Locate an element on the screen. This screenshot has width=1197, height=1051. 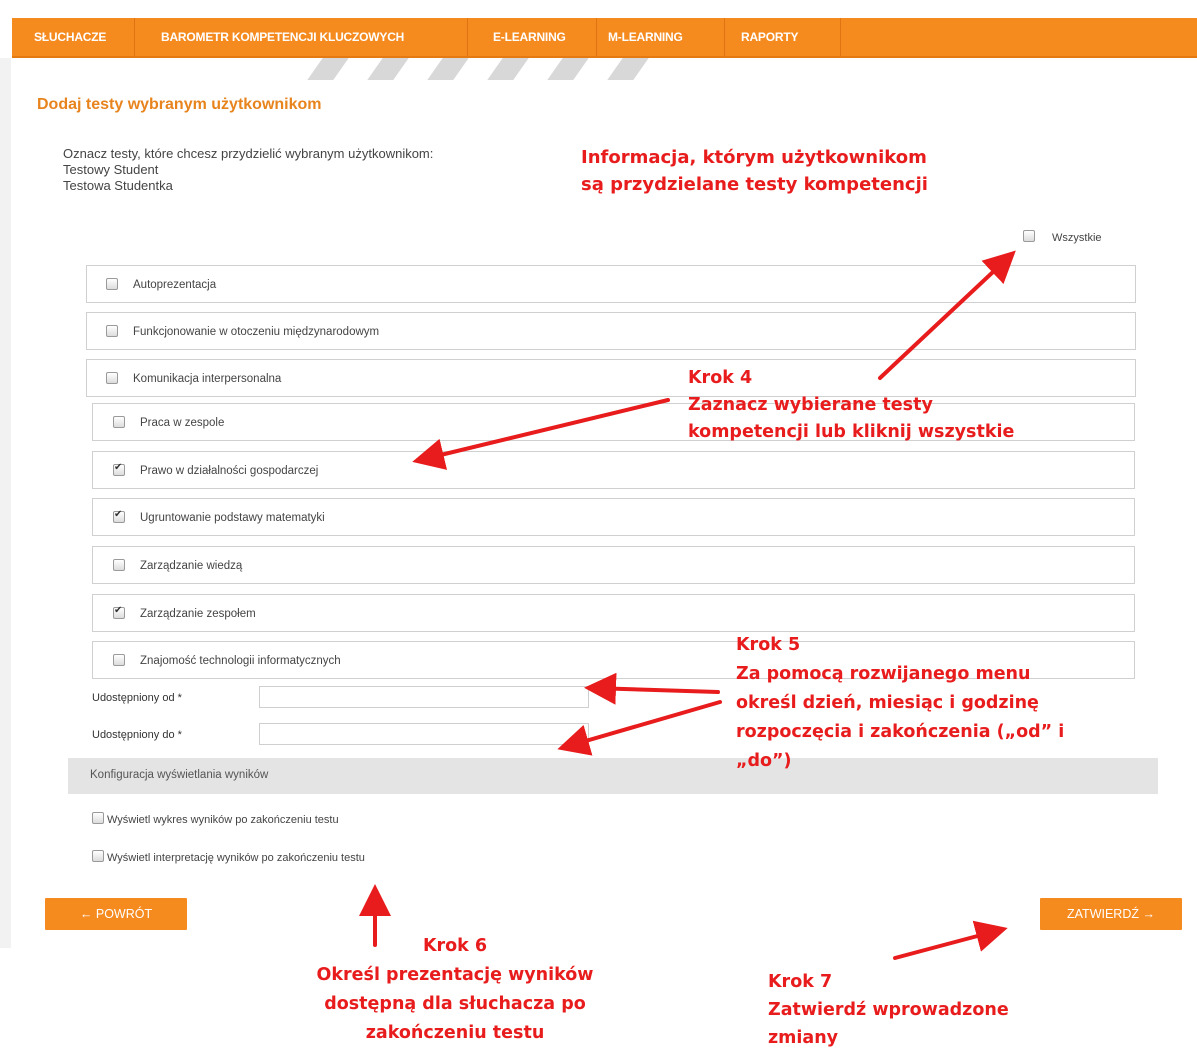
shared-from-input is located at coordinates (424, 697).